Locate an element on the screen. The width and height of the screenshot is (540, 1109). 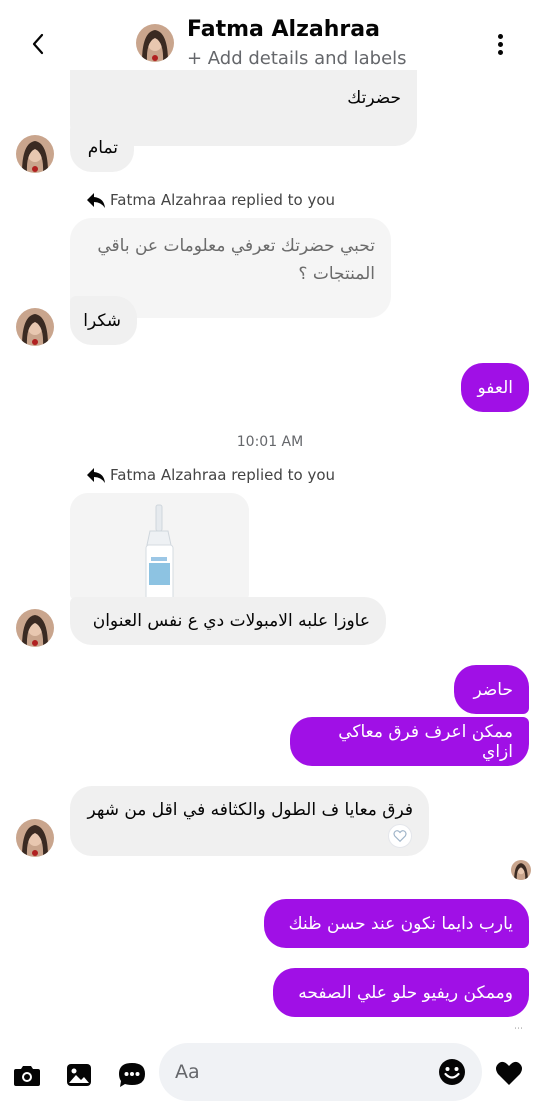
message-text: يارب دايما نكون عند حسن ظنك is located at coordinates (400, 923).